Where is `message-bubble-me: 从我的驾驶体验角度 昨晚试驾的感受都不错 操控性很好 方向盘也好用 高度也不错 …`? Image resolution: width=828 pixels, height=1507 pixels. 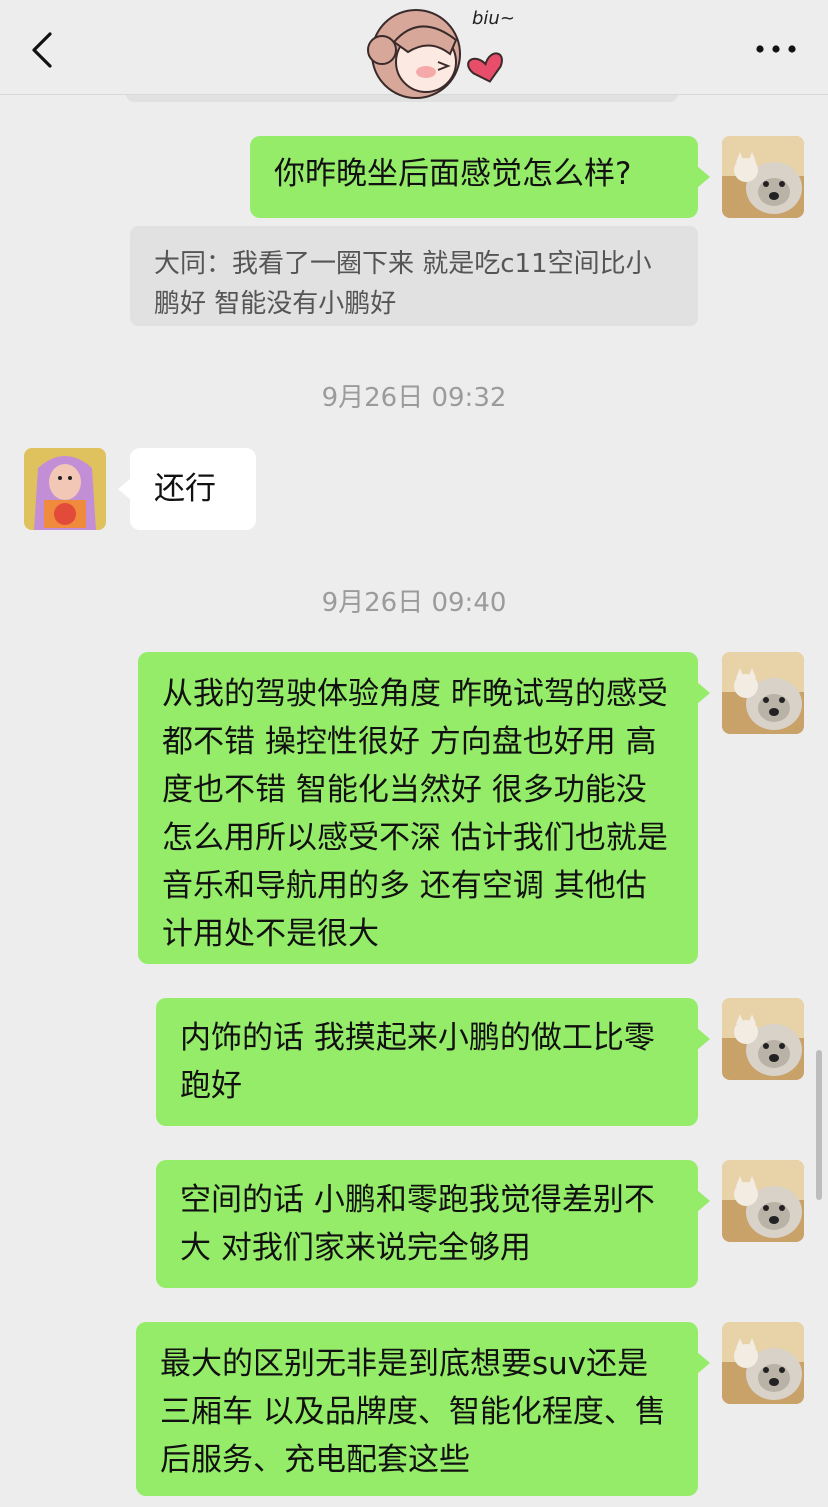
message-bubble-me: 从我的驾驶体验角度 昨晚试驾的感受都不错 操控性很好 方向盘也好用 高度也不错 … is located at coordinates (424, 808).